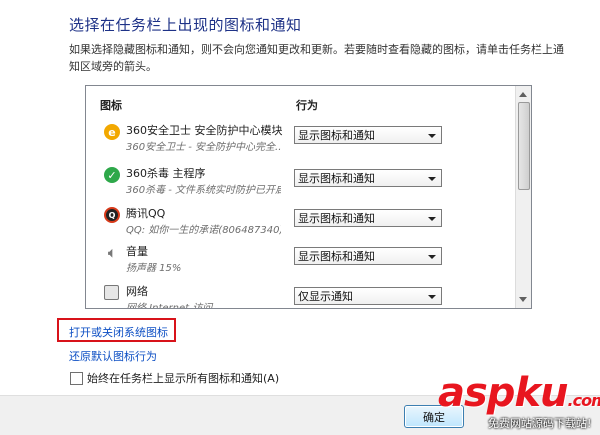 The width and height of the screenshot is (600, 435). I want to click on watermark-brand: aspku, so click(503, 393).